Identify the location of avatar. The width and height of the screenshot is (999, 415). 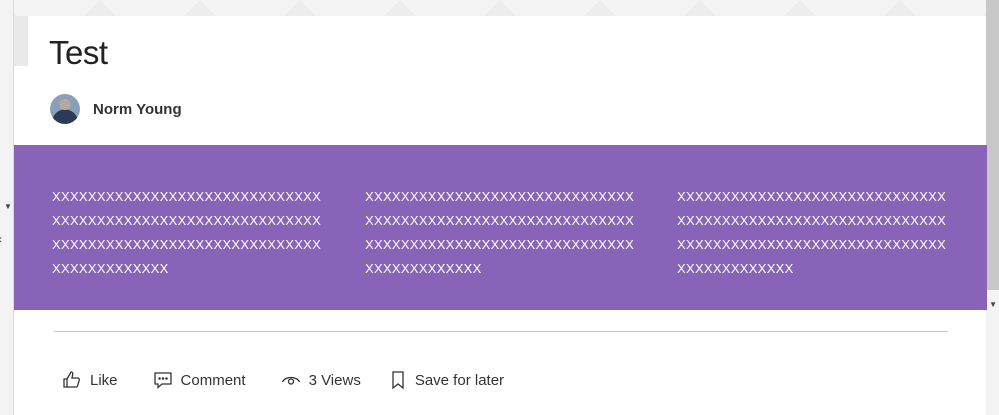
(65, 109).